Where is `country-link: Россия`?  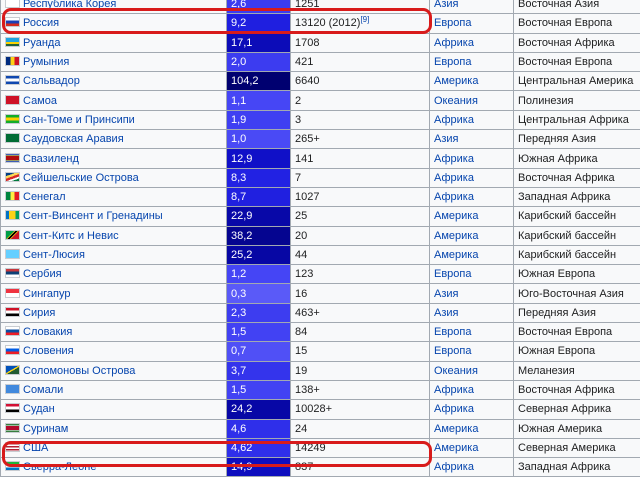
country-link: Россия is located at coordinates (41, 23).